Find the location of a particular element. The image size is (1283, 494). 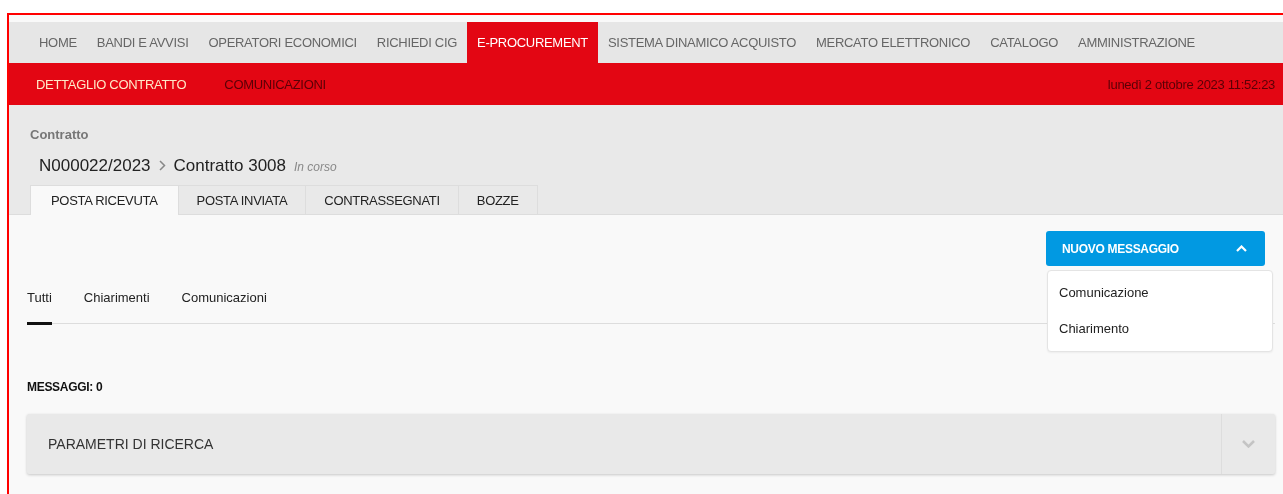

mail-tab: BOZZE is located at coordinates (497, 199).